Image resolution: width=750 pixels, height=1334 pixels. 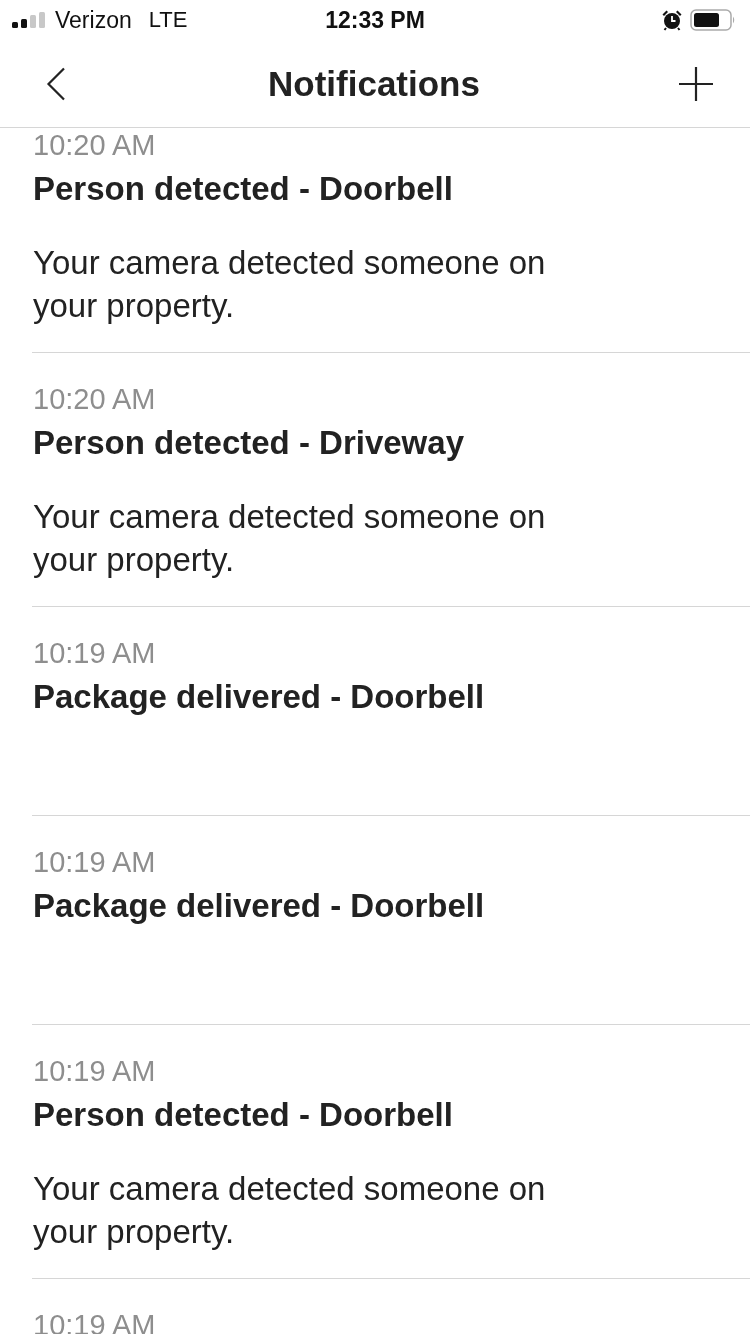 What do you see at coordinates (696, 83) in the screenshot?
I see `plus-icon` at bounding box center [696, 83].